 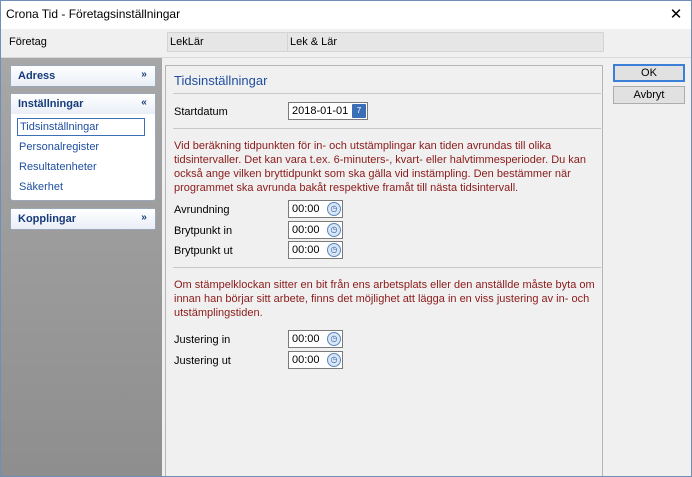 I want to click on window-title: Crona Tid - Företagsinställningar, so click(x=93, y=14).